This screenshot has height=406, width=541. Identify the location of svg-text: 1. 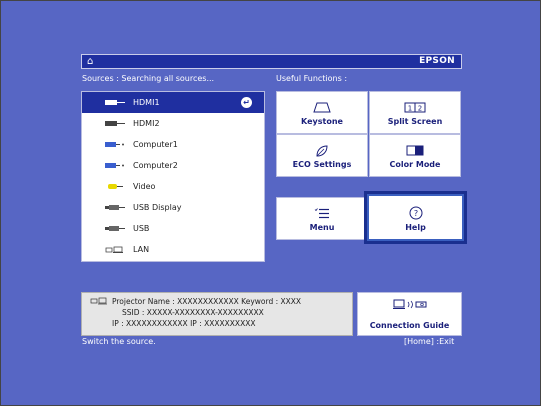
(410, 109).